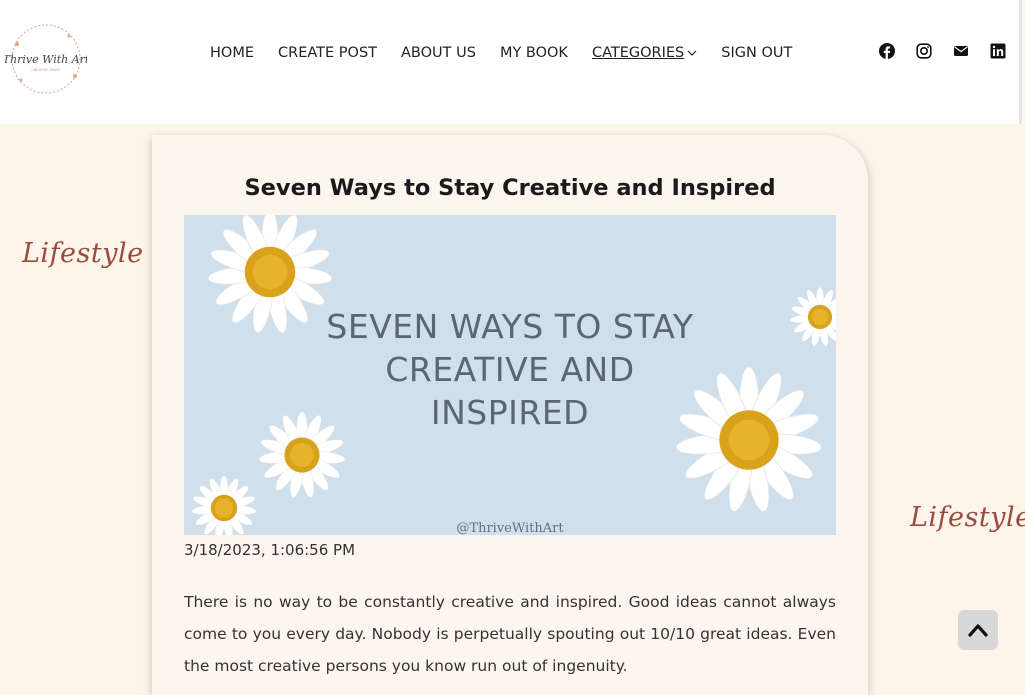  I want to click on logo-text: Thrive With Art, so click(46, 59).